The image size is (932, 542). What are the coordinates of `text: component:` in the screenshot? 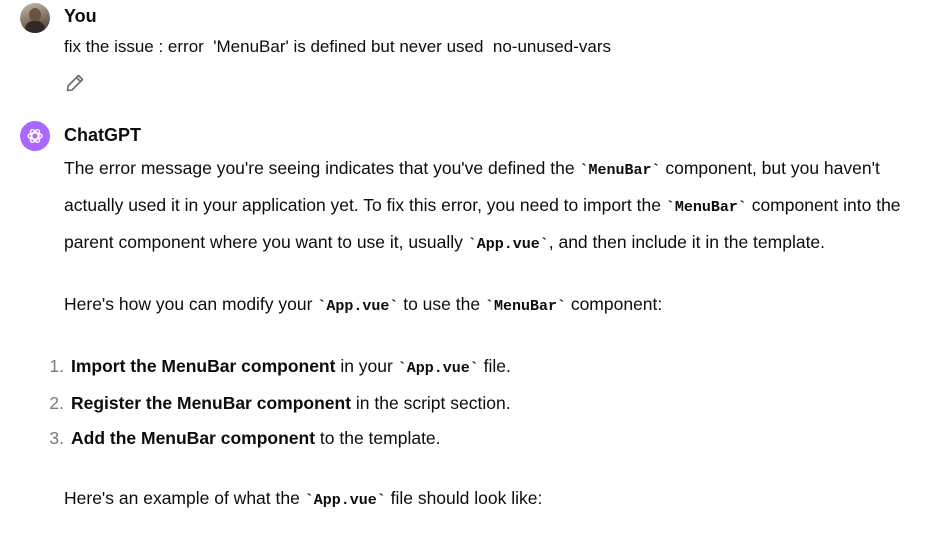 It's located at (614, 304).